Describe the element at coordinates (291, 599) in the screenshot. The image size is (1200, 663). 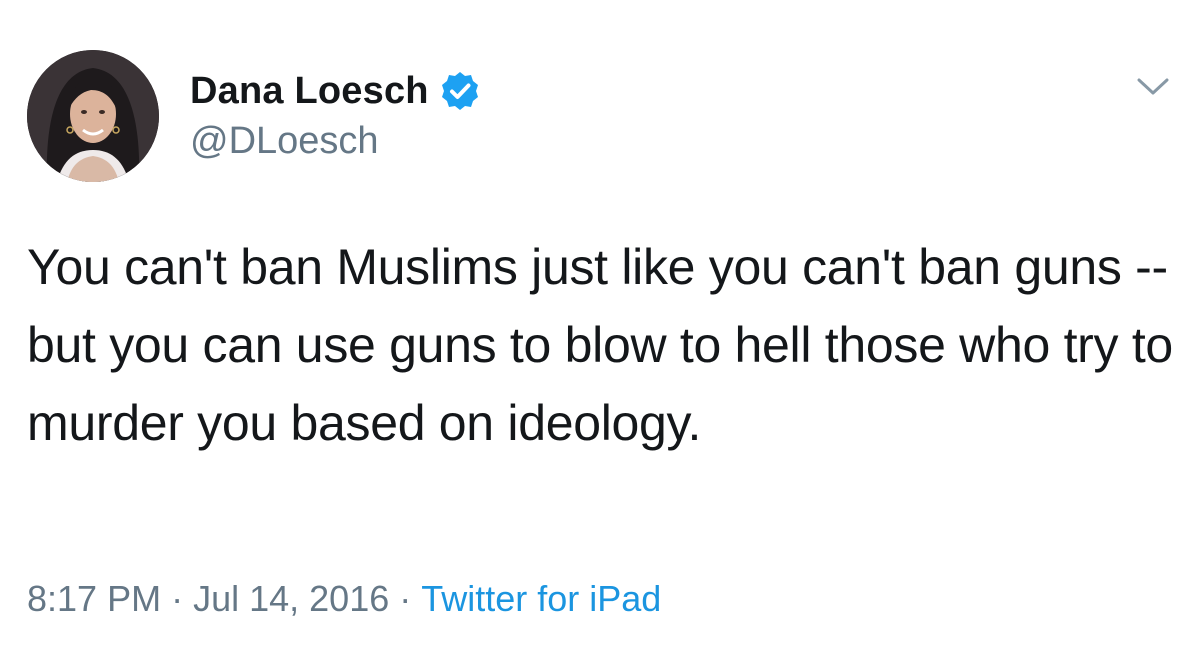
I see `tweet-date: Jul 14, 2016` at that location.